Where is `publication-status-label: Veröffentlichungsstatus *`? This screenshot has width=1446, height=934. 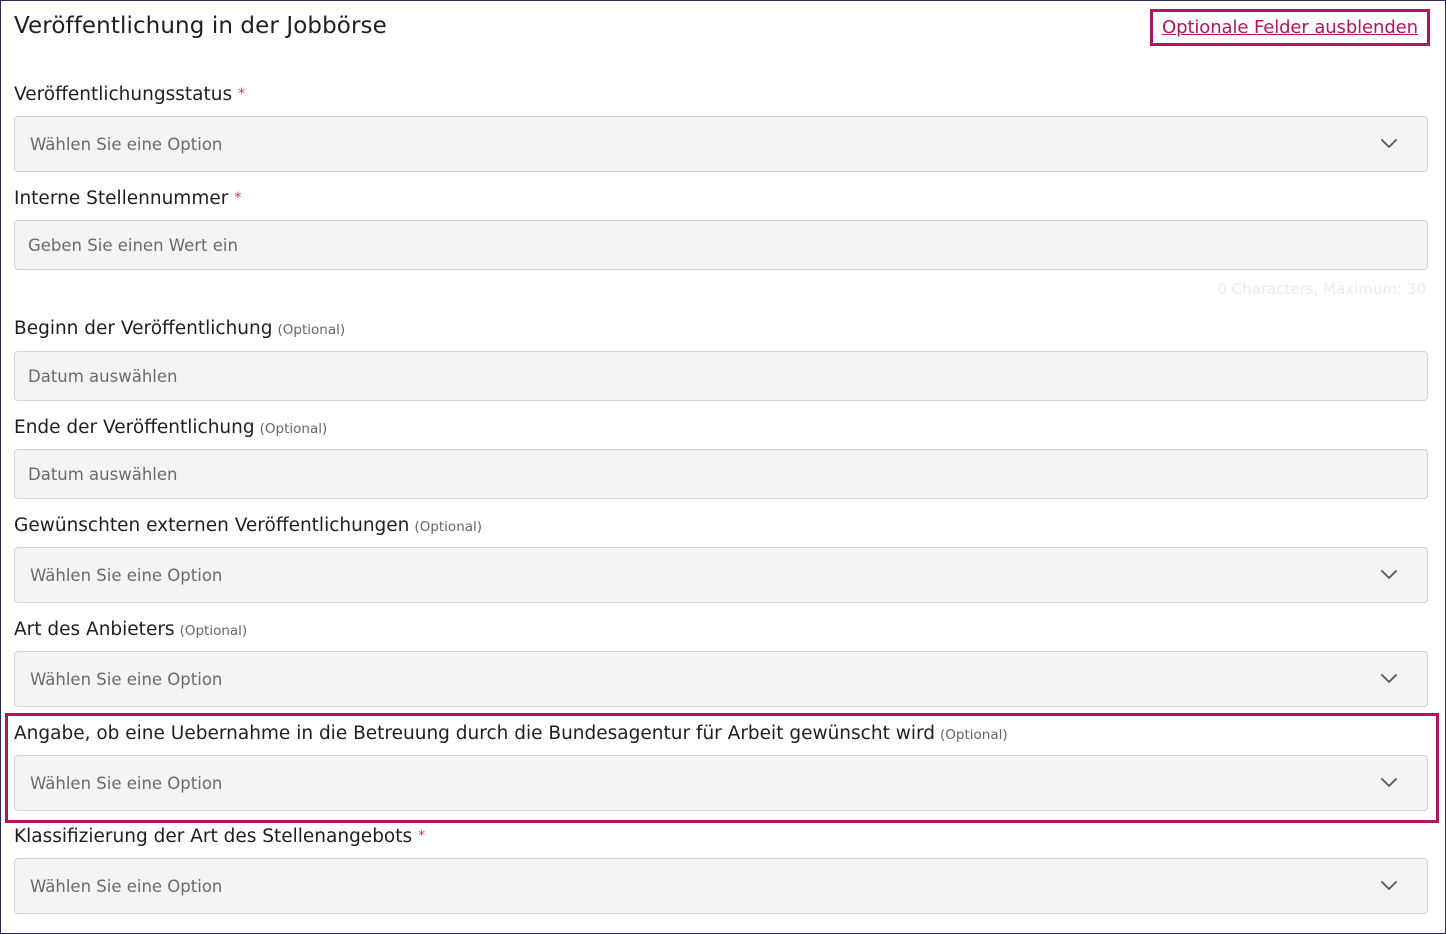
publication-status-label: Veröffentlichungsstatus * is located at coordinates (130, 94).